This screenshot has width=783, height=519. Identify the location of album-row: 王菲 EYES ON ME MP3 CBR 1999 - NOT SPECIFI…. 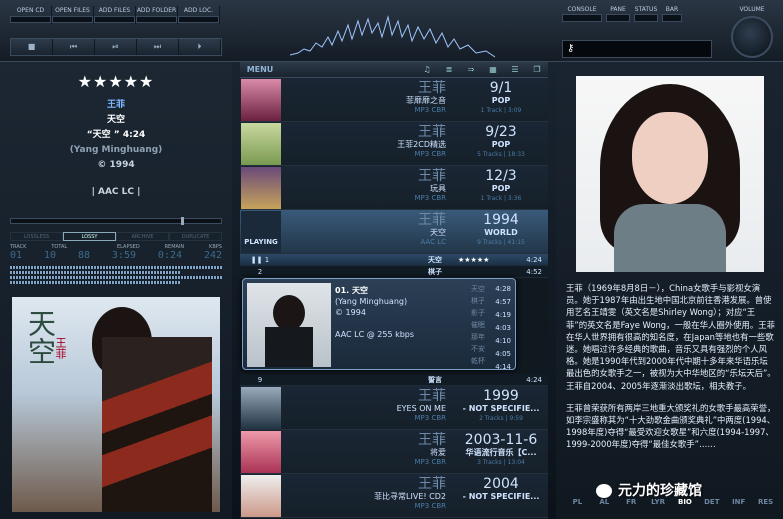
(394, 408).